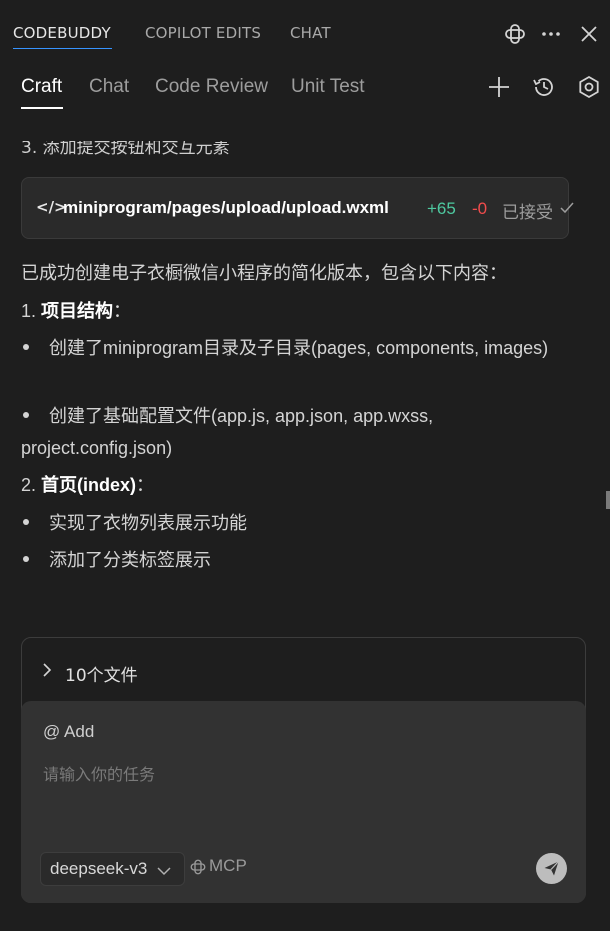 Image resolution: width=610 pixels, height=931 pixels. What do you see at coordinates (499, 87) in the screenshot?
I see `plus-icon` at bounding box center [499, 87].